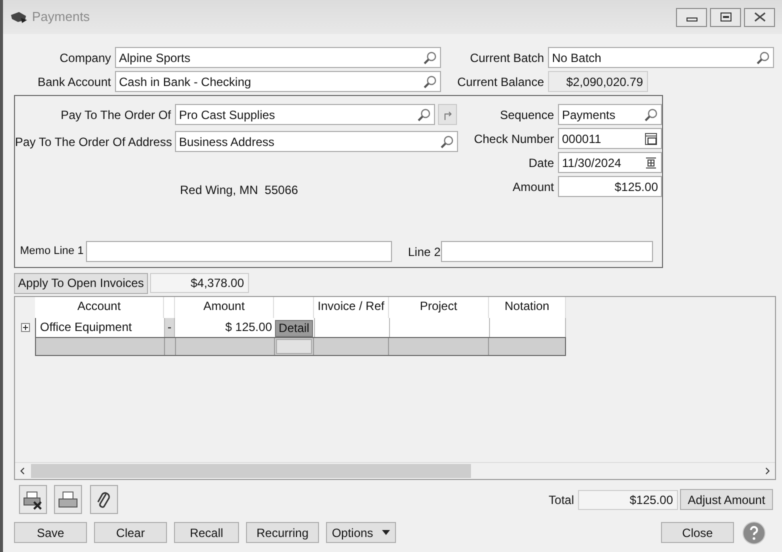 Image resolution: width=782 pixels, height=552 pixels. I want to click on window-title: Payments, so click(61, 17).